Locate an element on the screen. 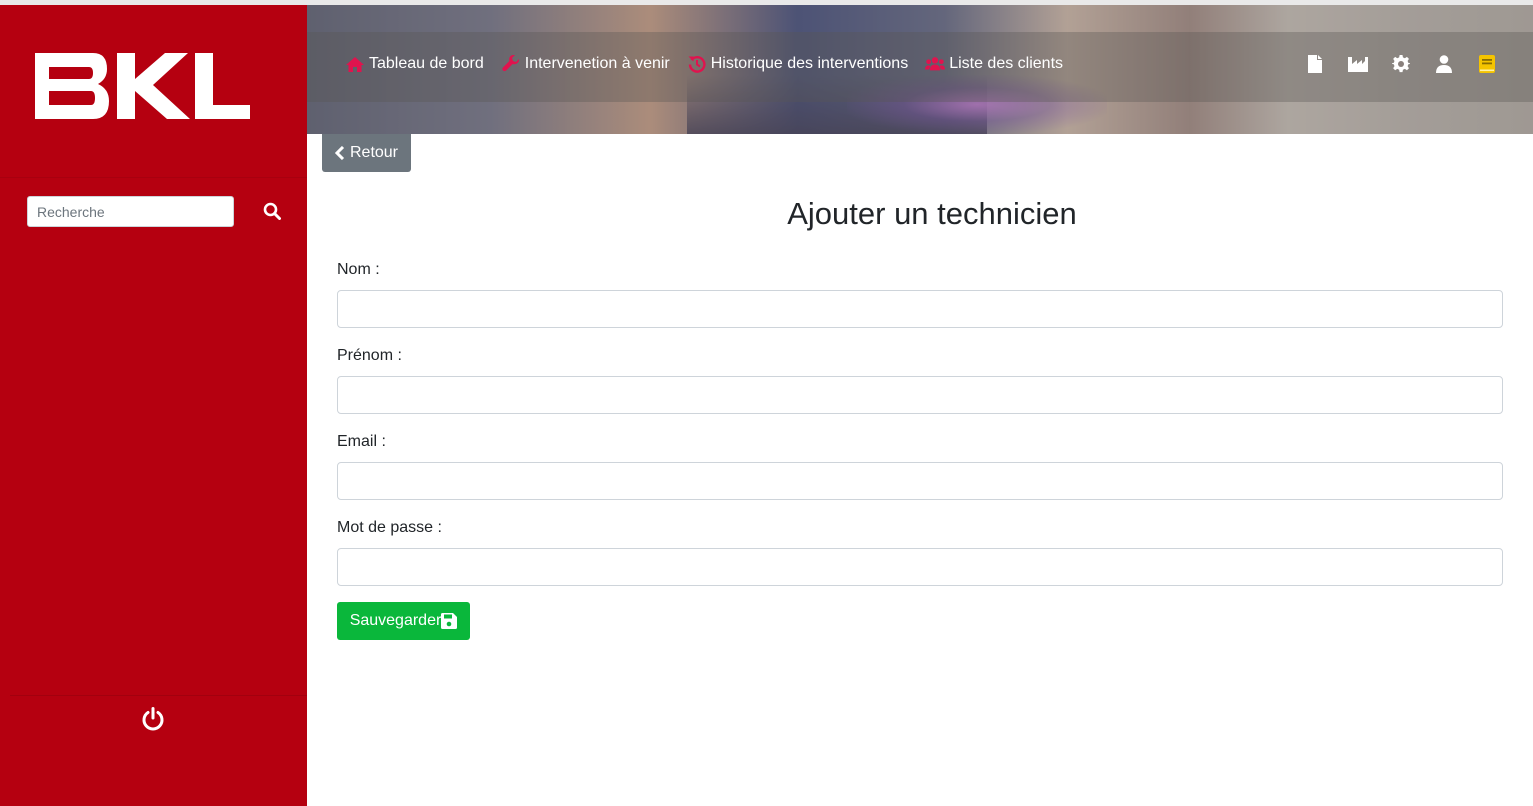 The image size is (1533, 806). industry-icon is located at coordinates (1358, 64).